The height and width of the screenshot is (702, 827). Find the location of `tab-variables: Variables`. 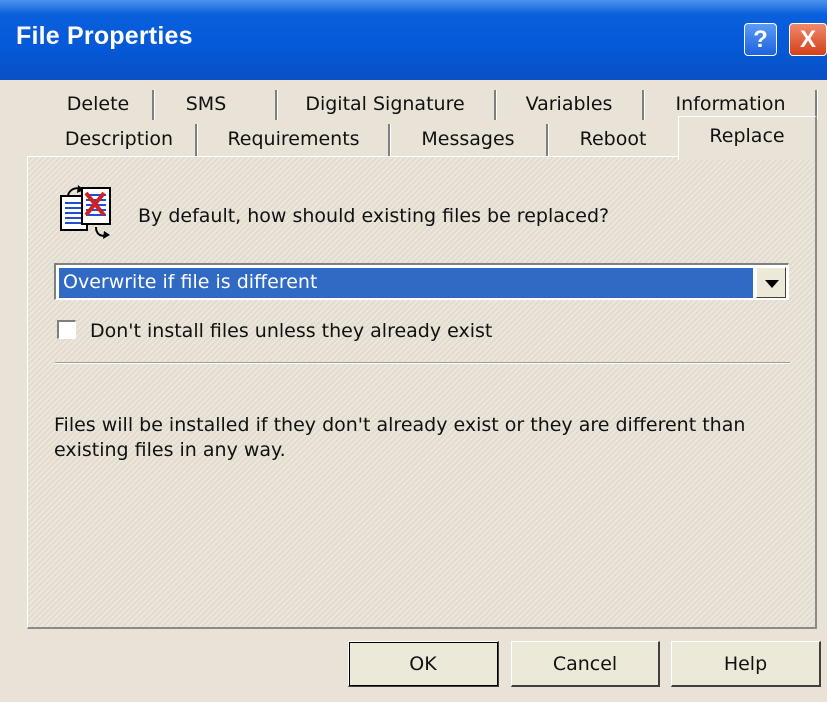

tab-variables: Variables is located at coordinates (569, 108).